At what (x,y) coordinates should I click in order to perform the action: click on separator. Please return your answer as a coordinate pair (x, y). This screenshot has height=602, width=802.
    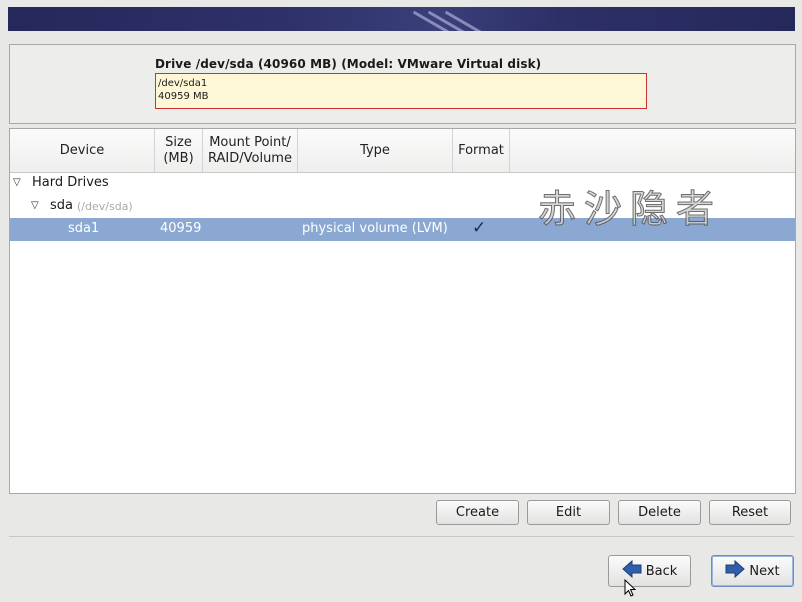
    Looking at the image, I should click on (401, 536).